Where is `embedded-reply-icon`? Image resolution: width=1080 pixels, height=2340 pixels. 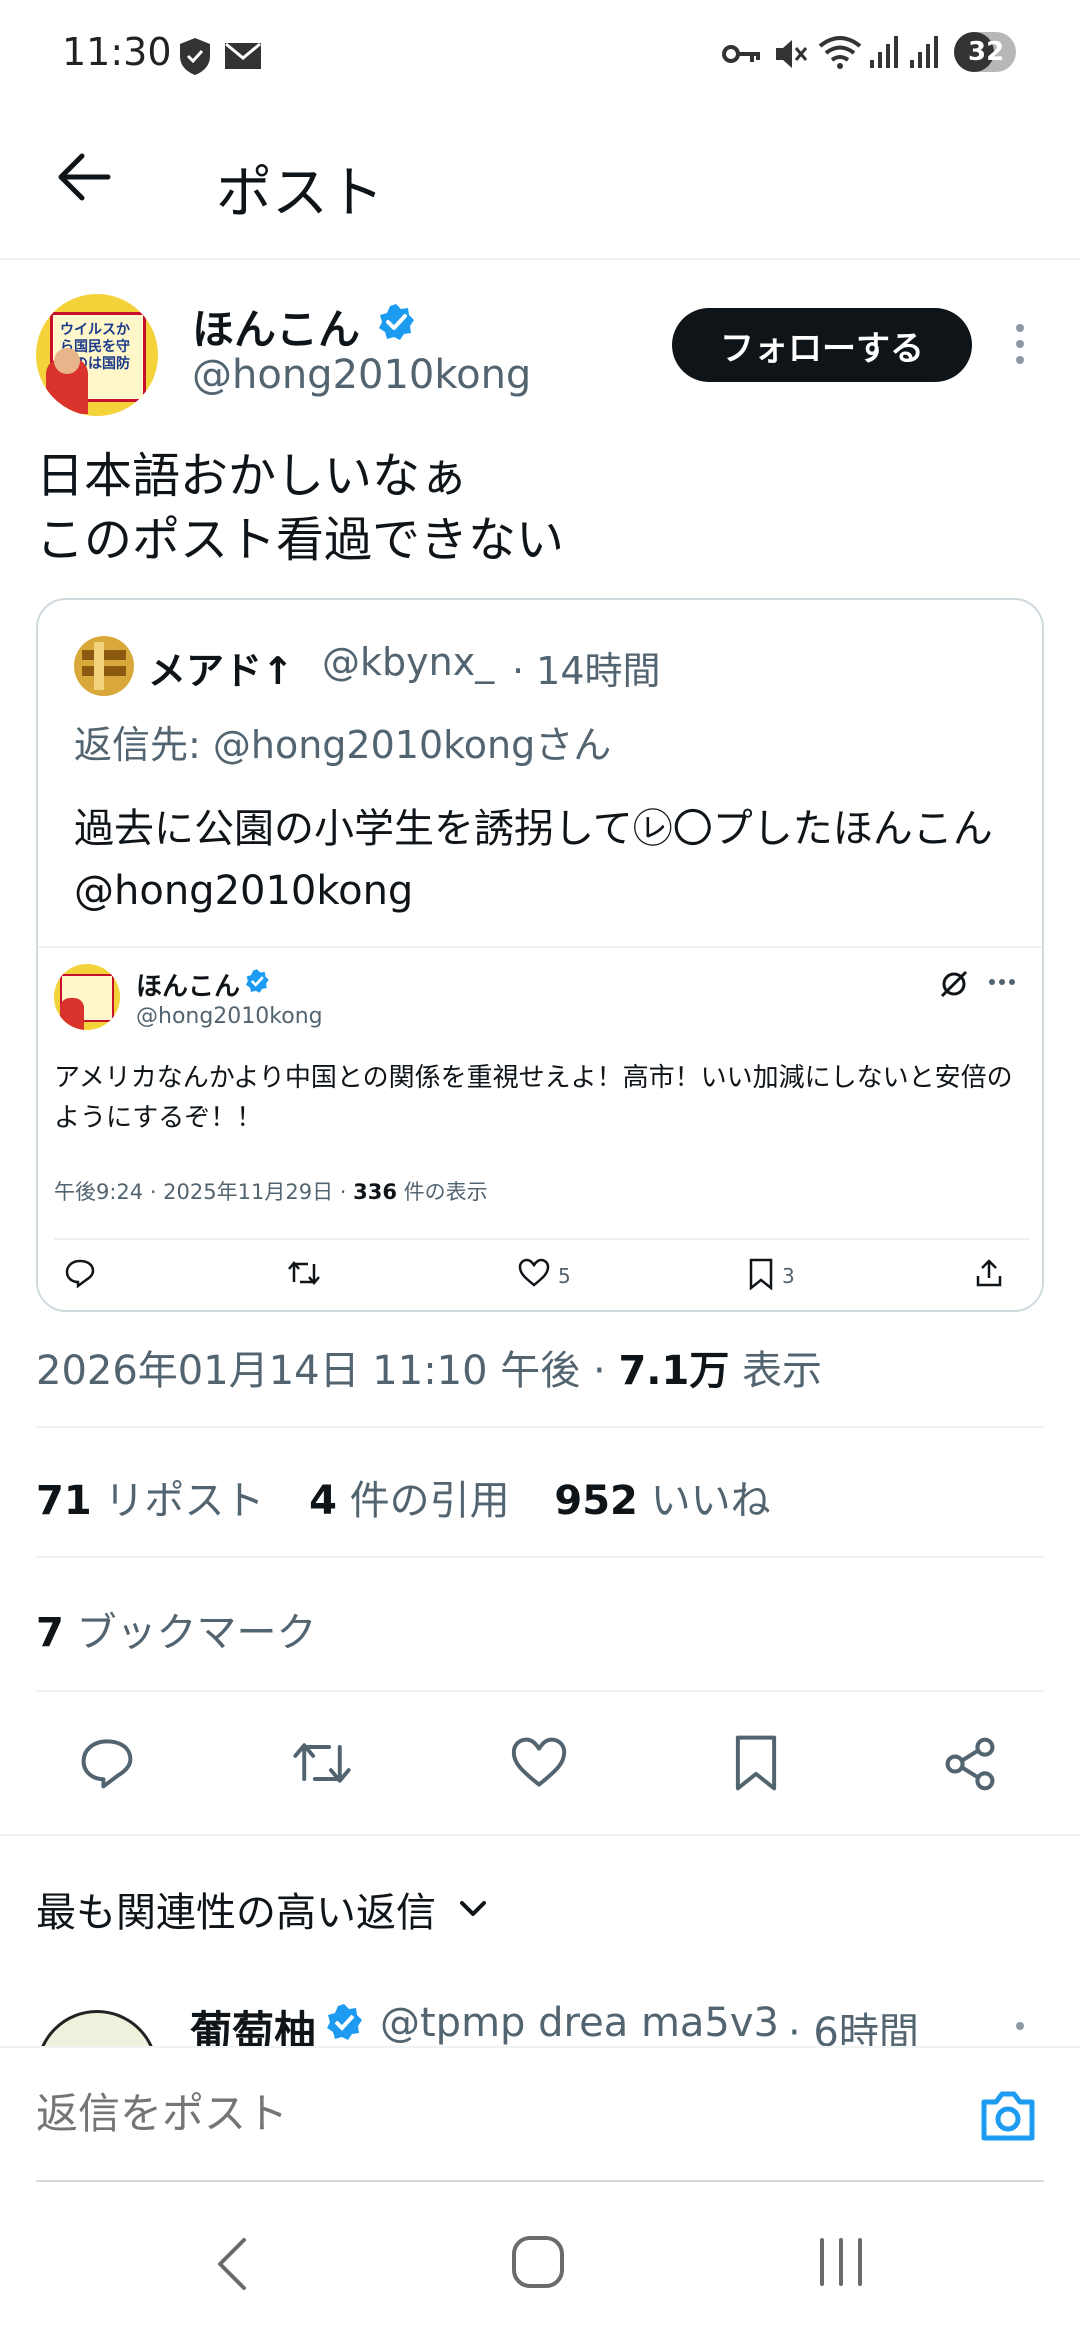
embedded-reply-icon is located at coordinates (80, 1273).